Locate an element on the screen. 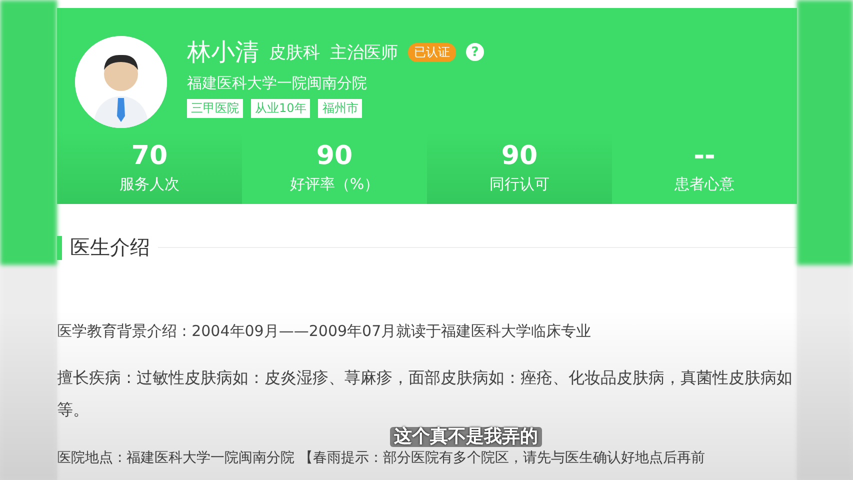 This screenshot has width=853, height=480. intro-paragraph: 医学教育背景介绍 : 2004年09月——2009年07月就读于福建医科大学临床专业 is located at coordinates (324, 331).